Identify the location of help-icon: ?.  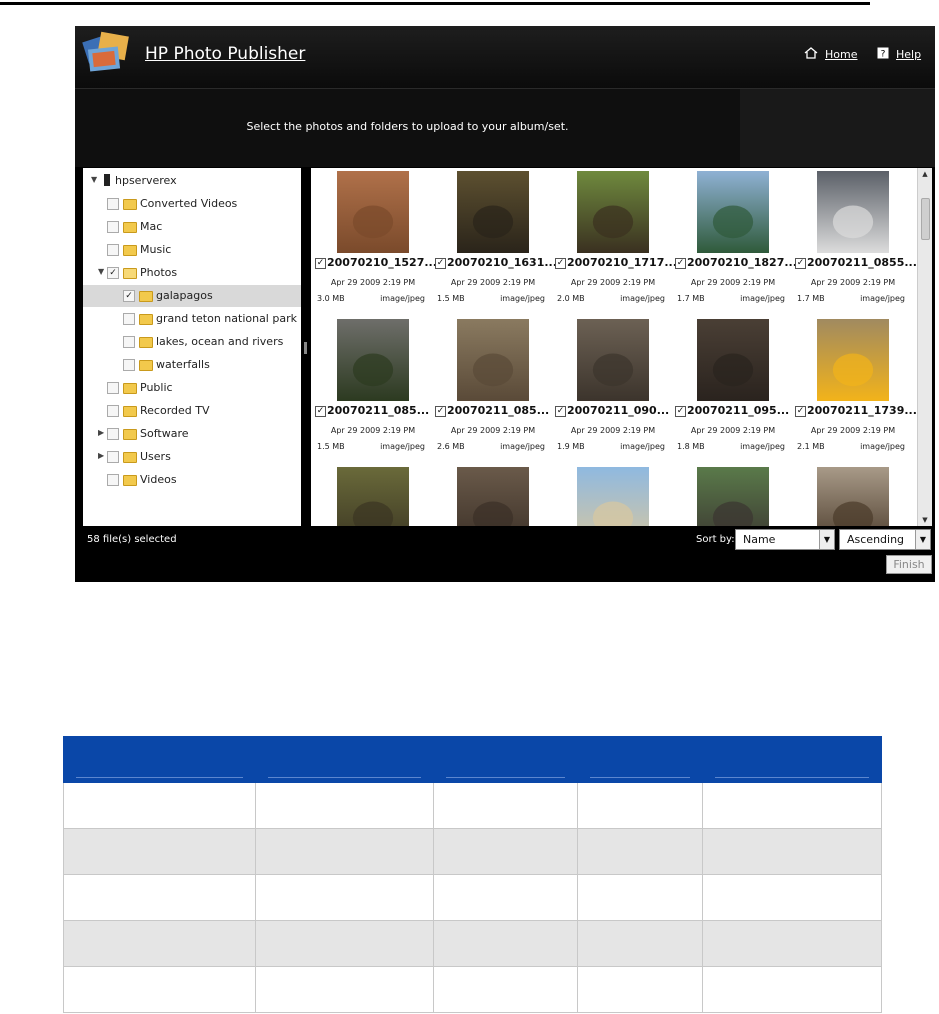
(883, 53).